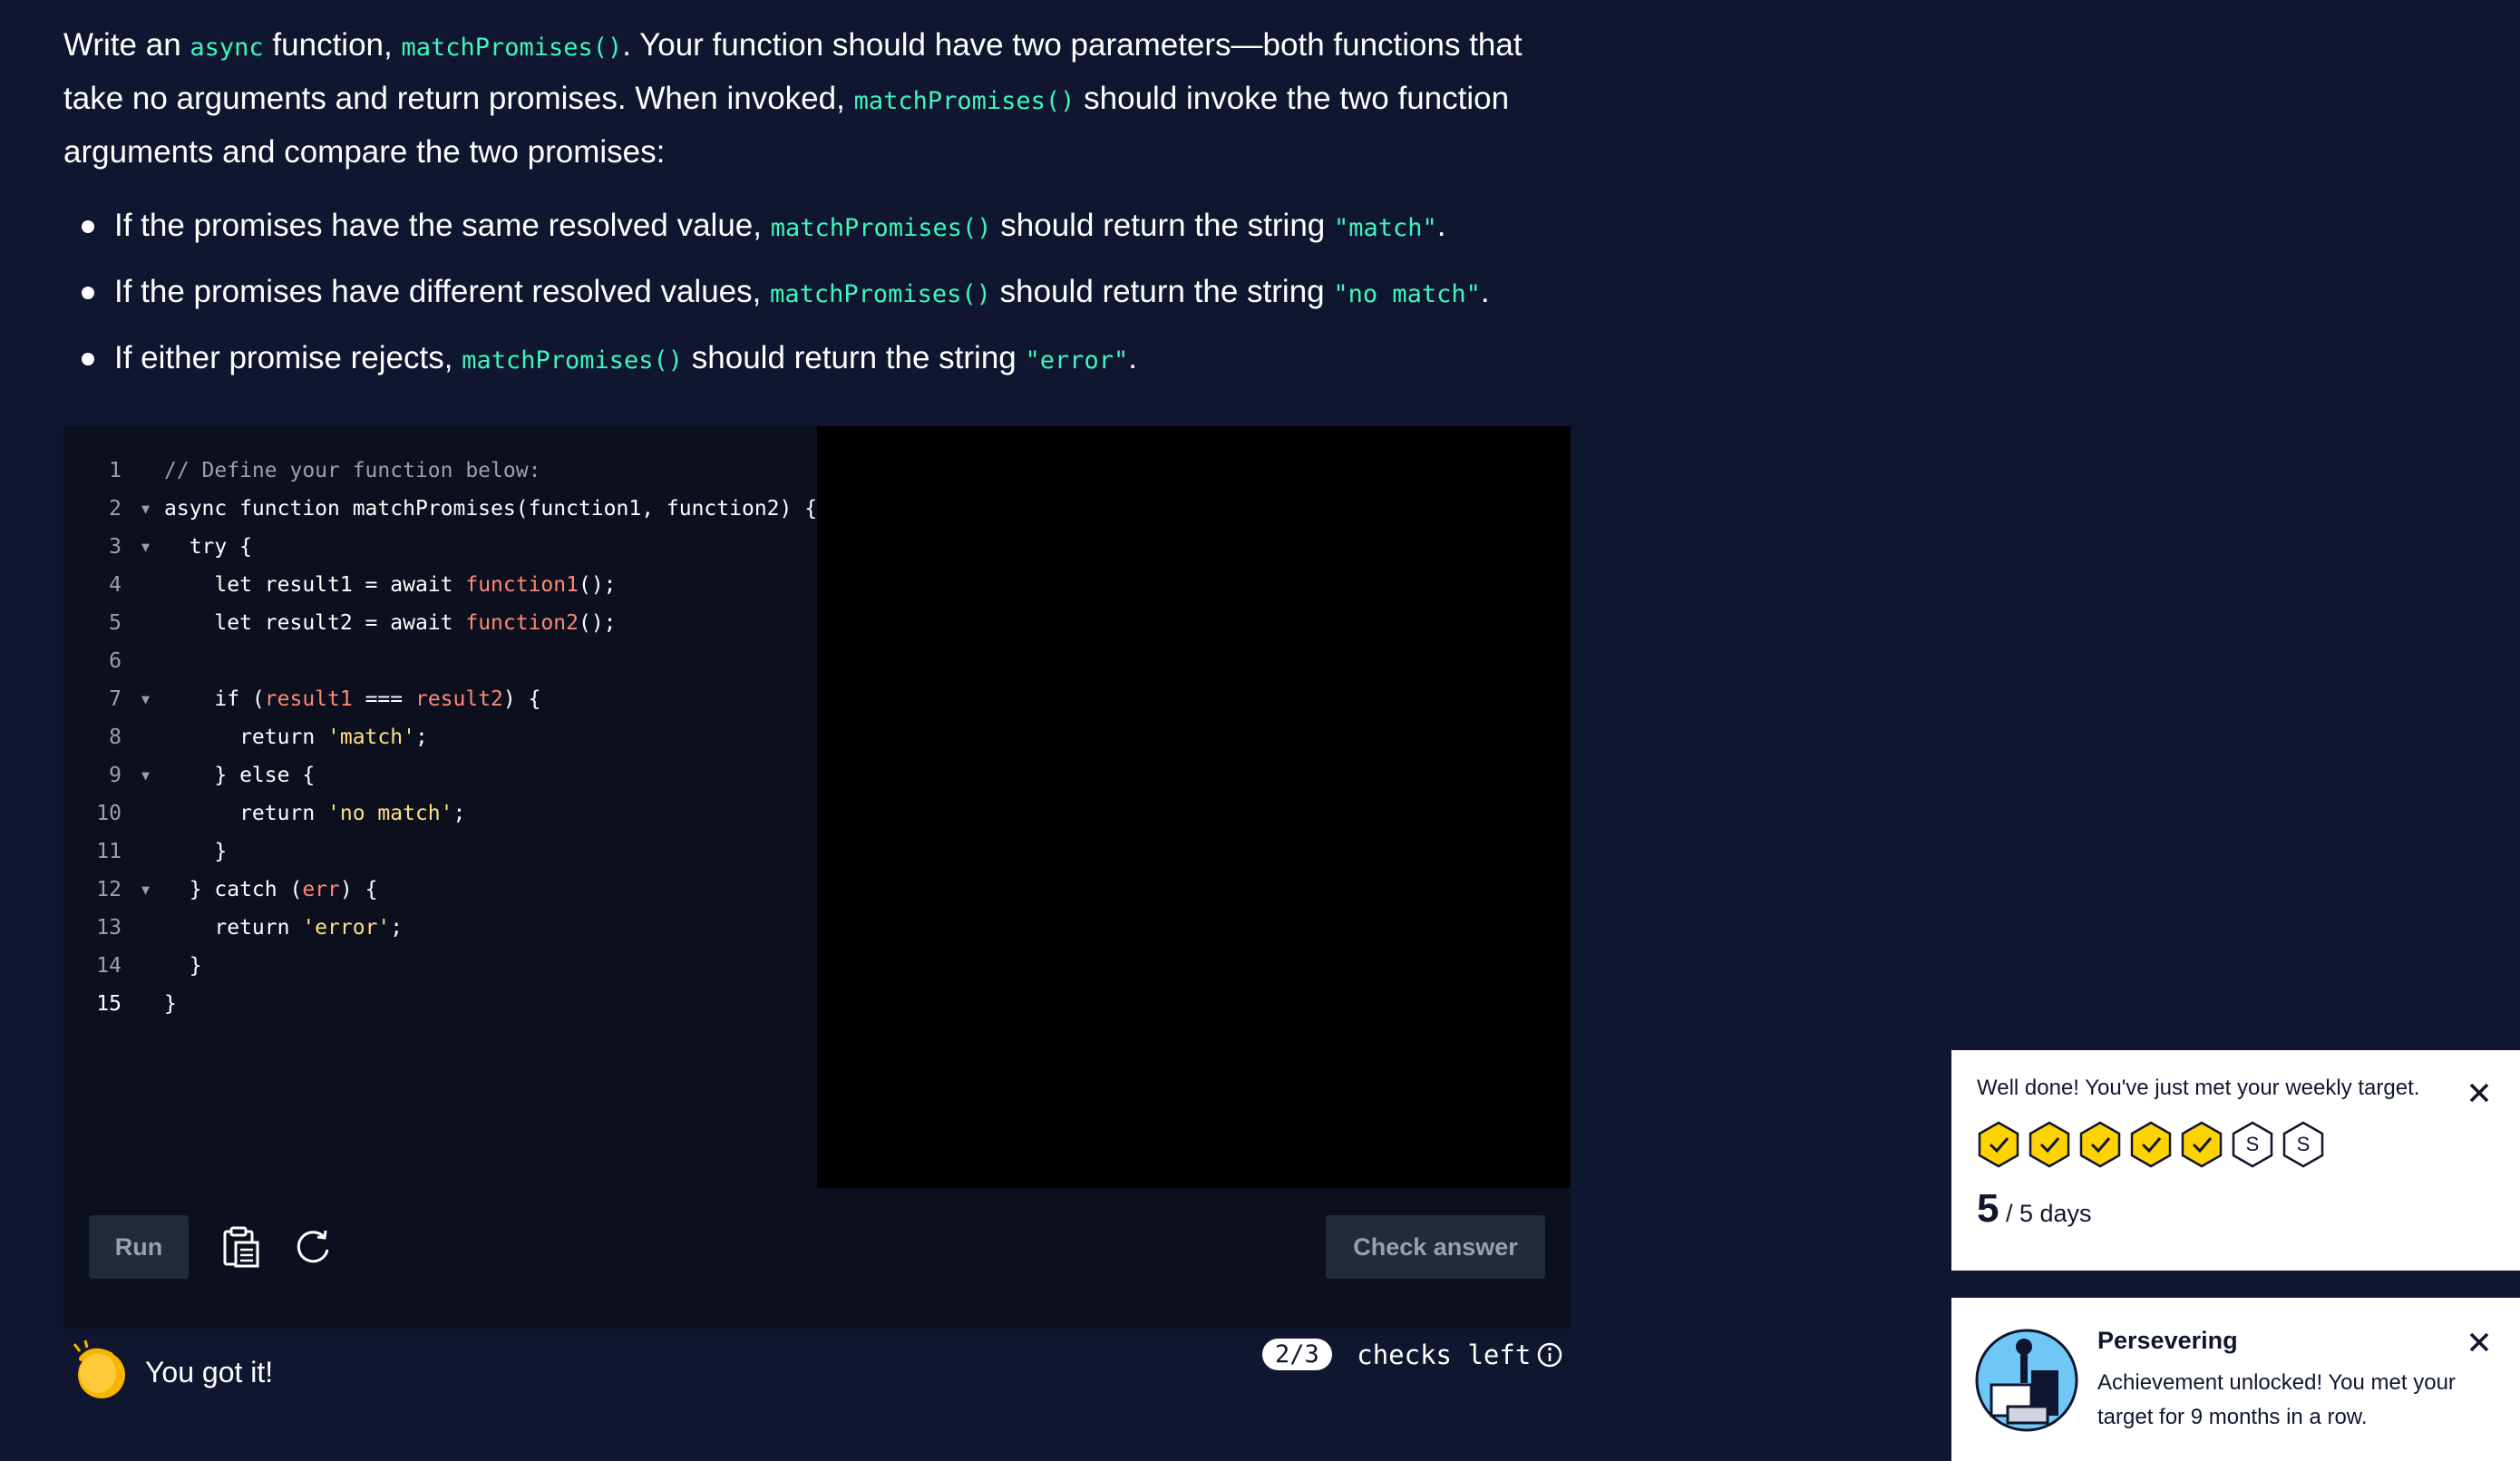  What do you see at coordinates (246, 737) in the screenshot?
I see `code-token: return` at bounding box center [246, 737].